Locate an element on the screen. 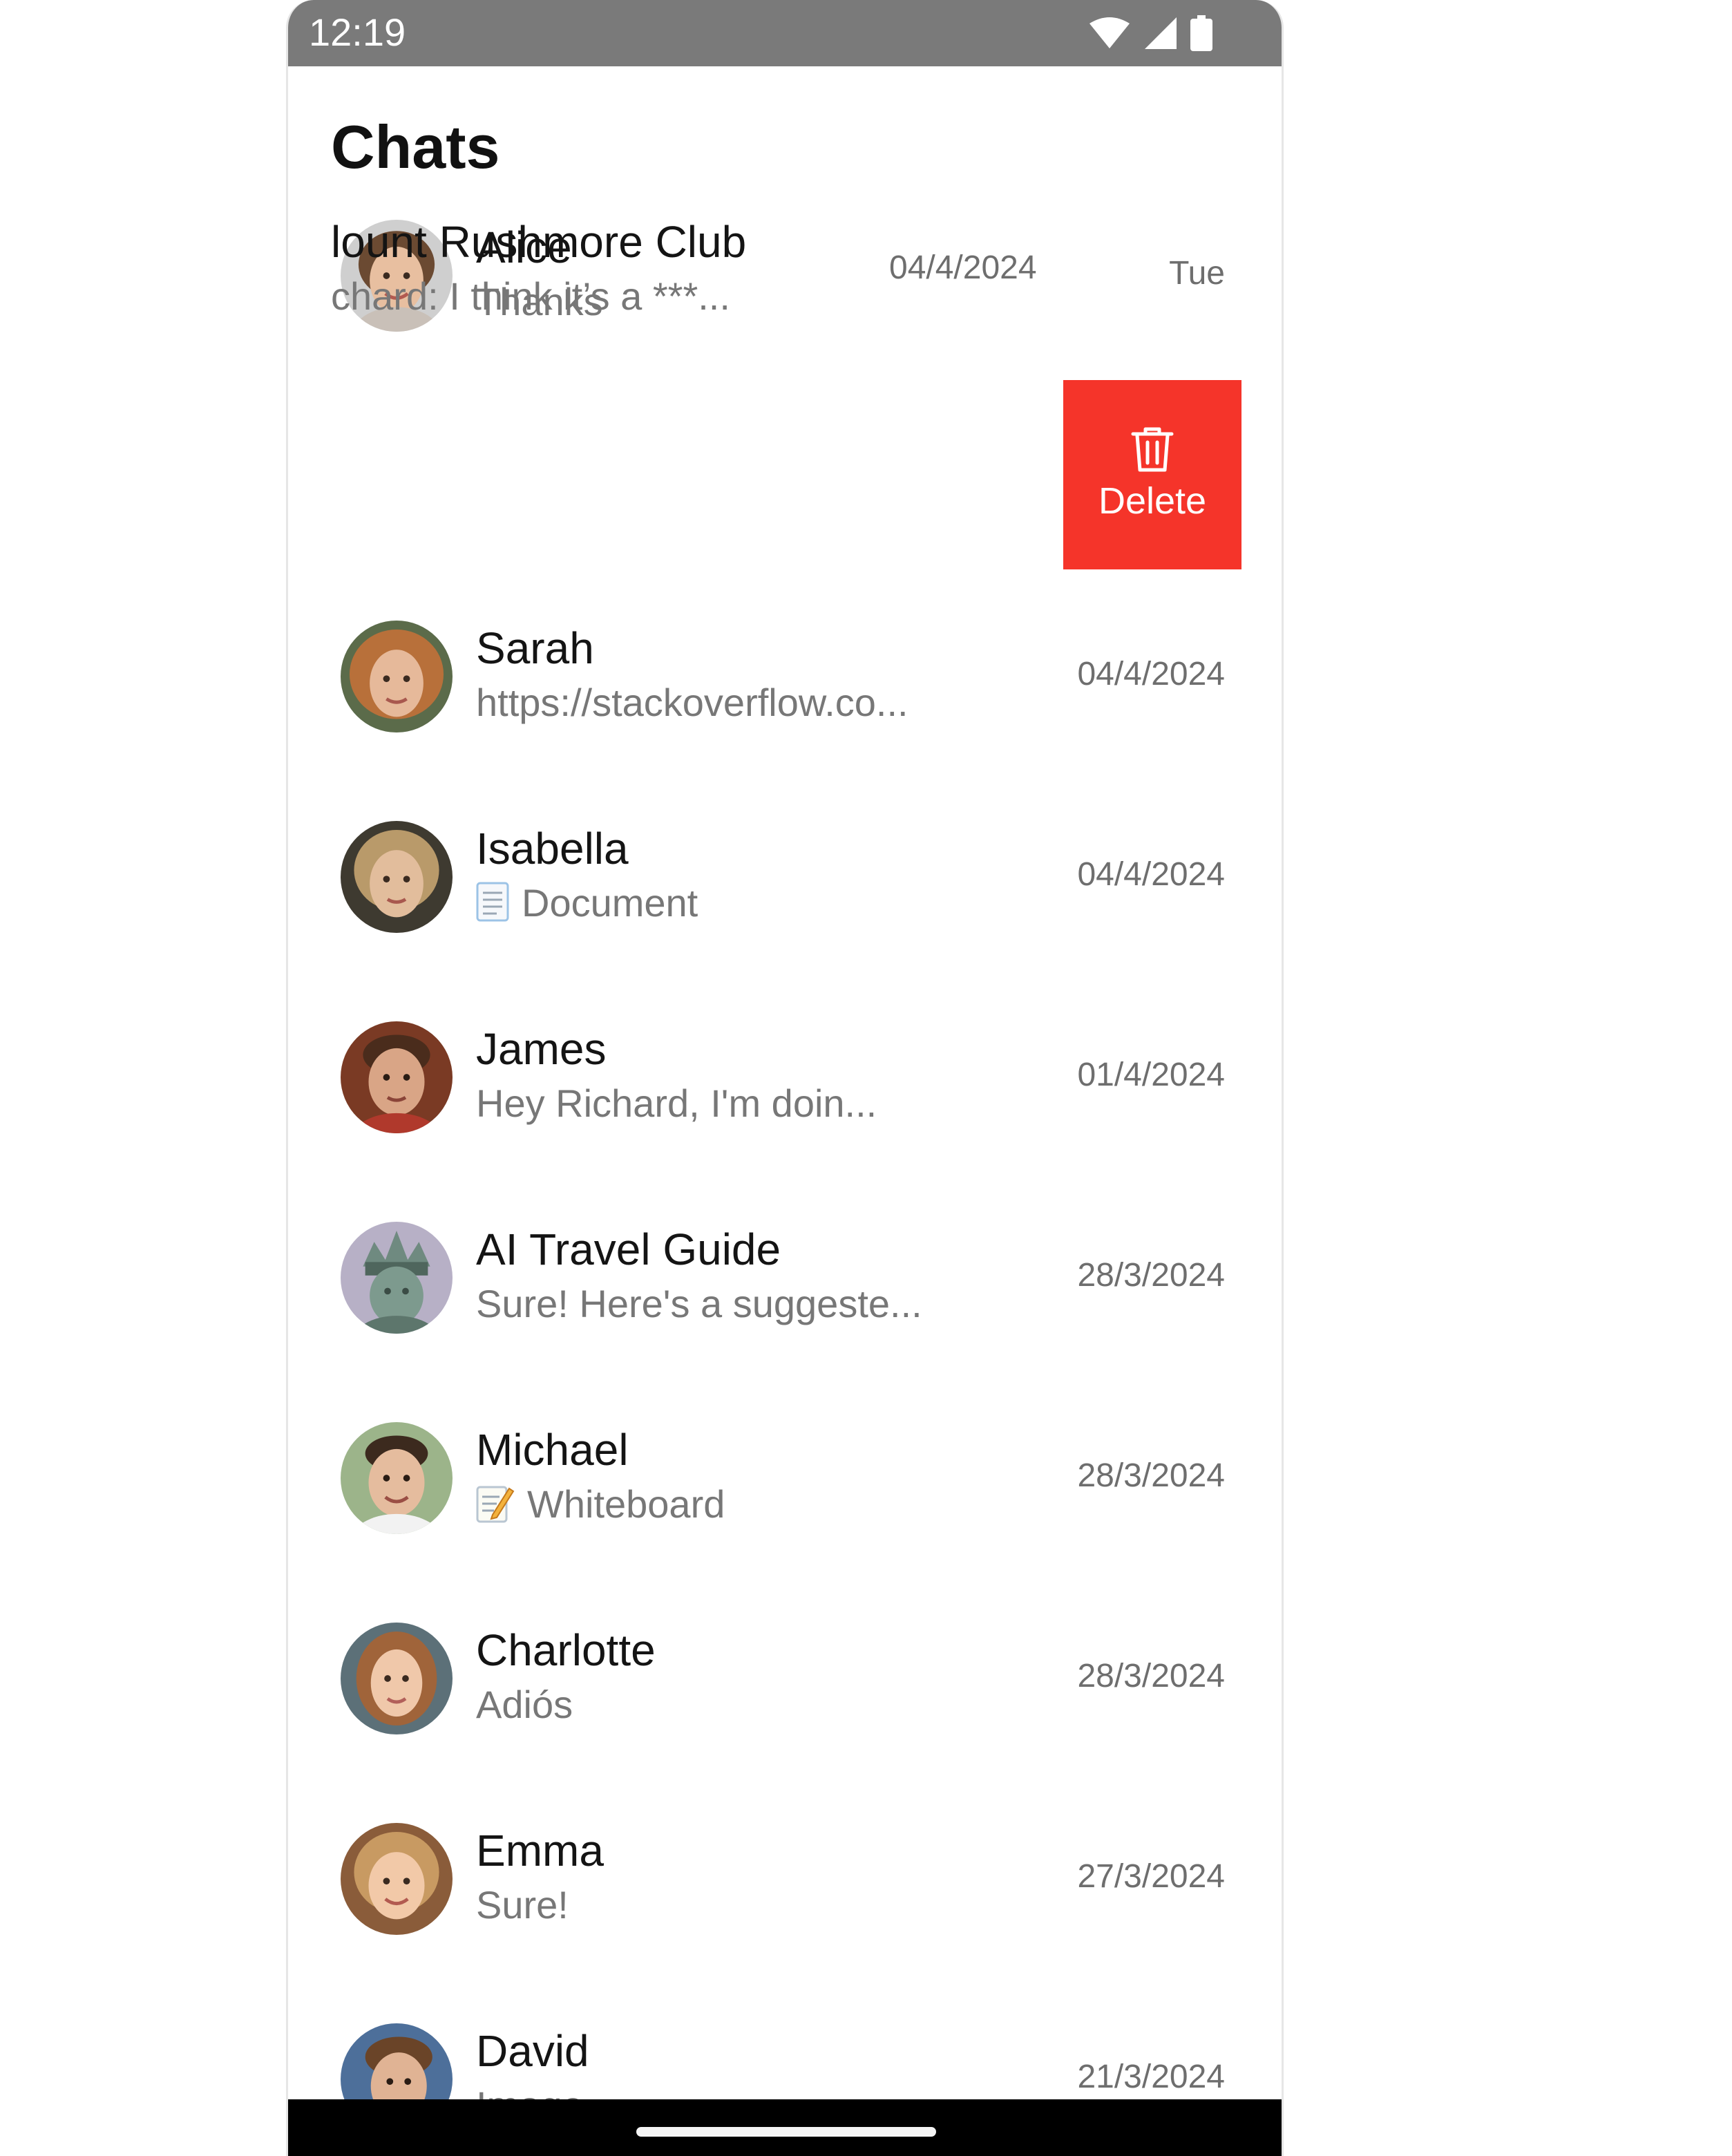 The height and width of the screenshot is (2156, 1732). chat-row-emma: Emma Sure! 27/3/2024 is located at coordinates (785, 1910).